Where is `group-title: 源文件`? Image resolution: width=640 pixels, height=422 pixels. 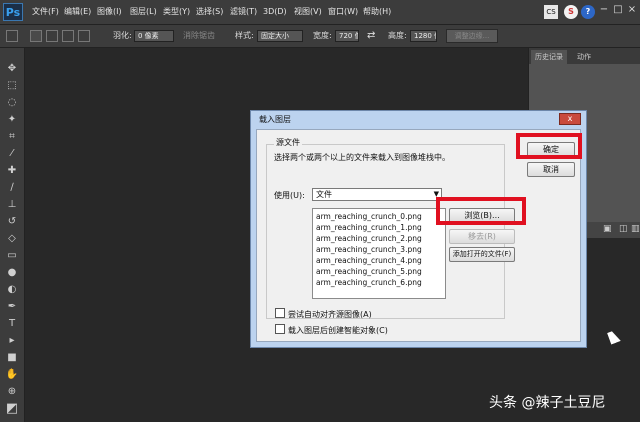
group-title: 源文件 is located at coordinates (288, 142).